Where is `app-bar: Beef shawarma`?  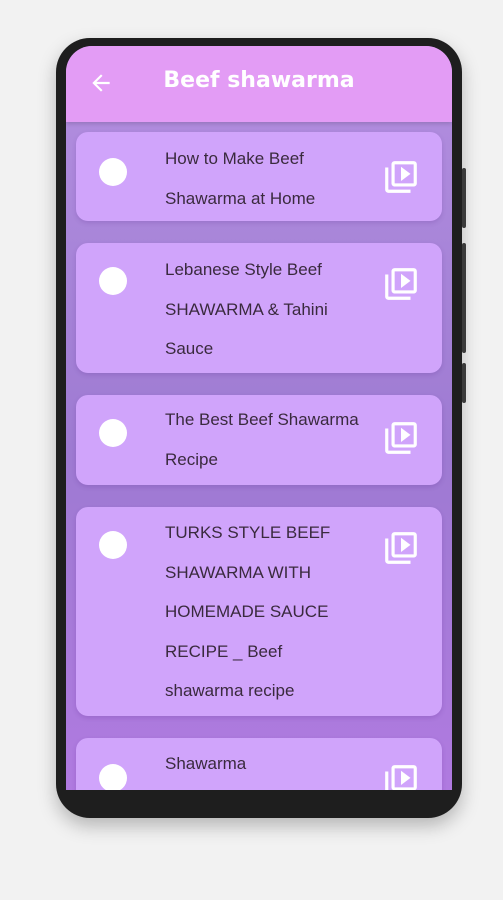
app-bar: Beef shawarma is located at coordinates (259, 84).